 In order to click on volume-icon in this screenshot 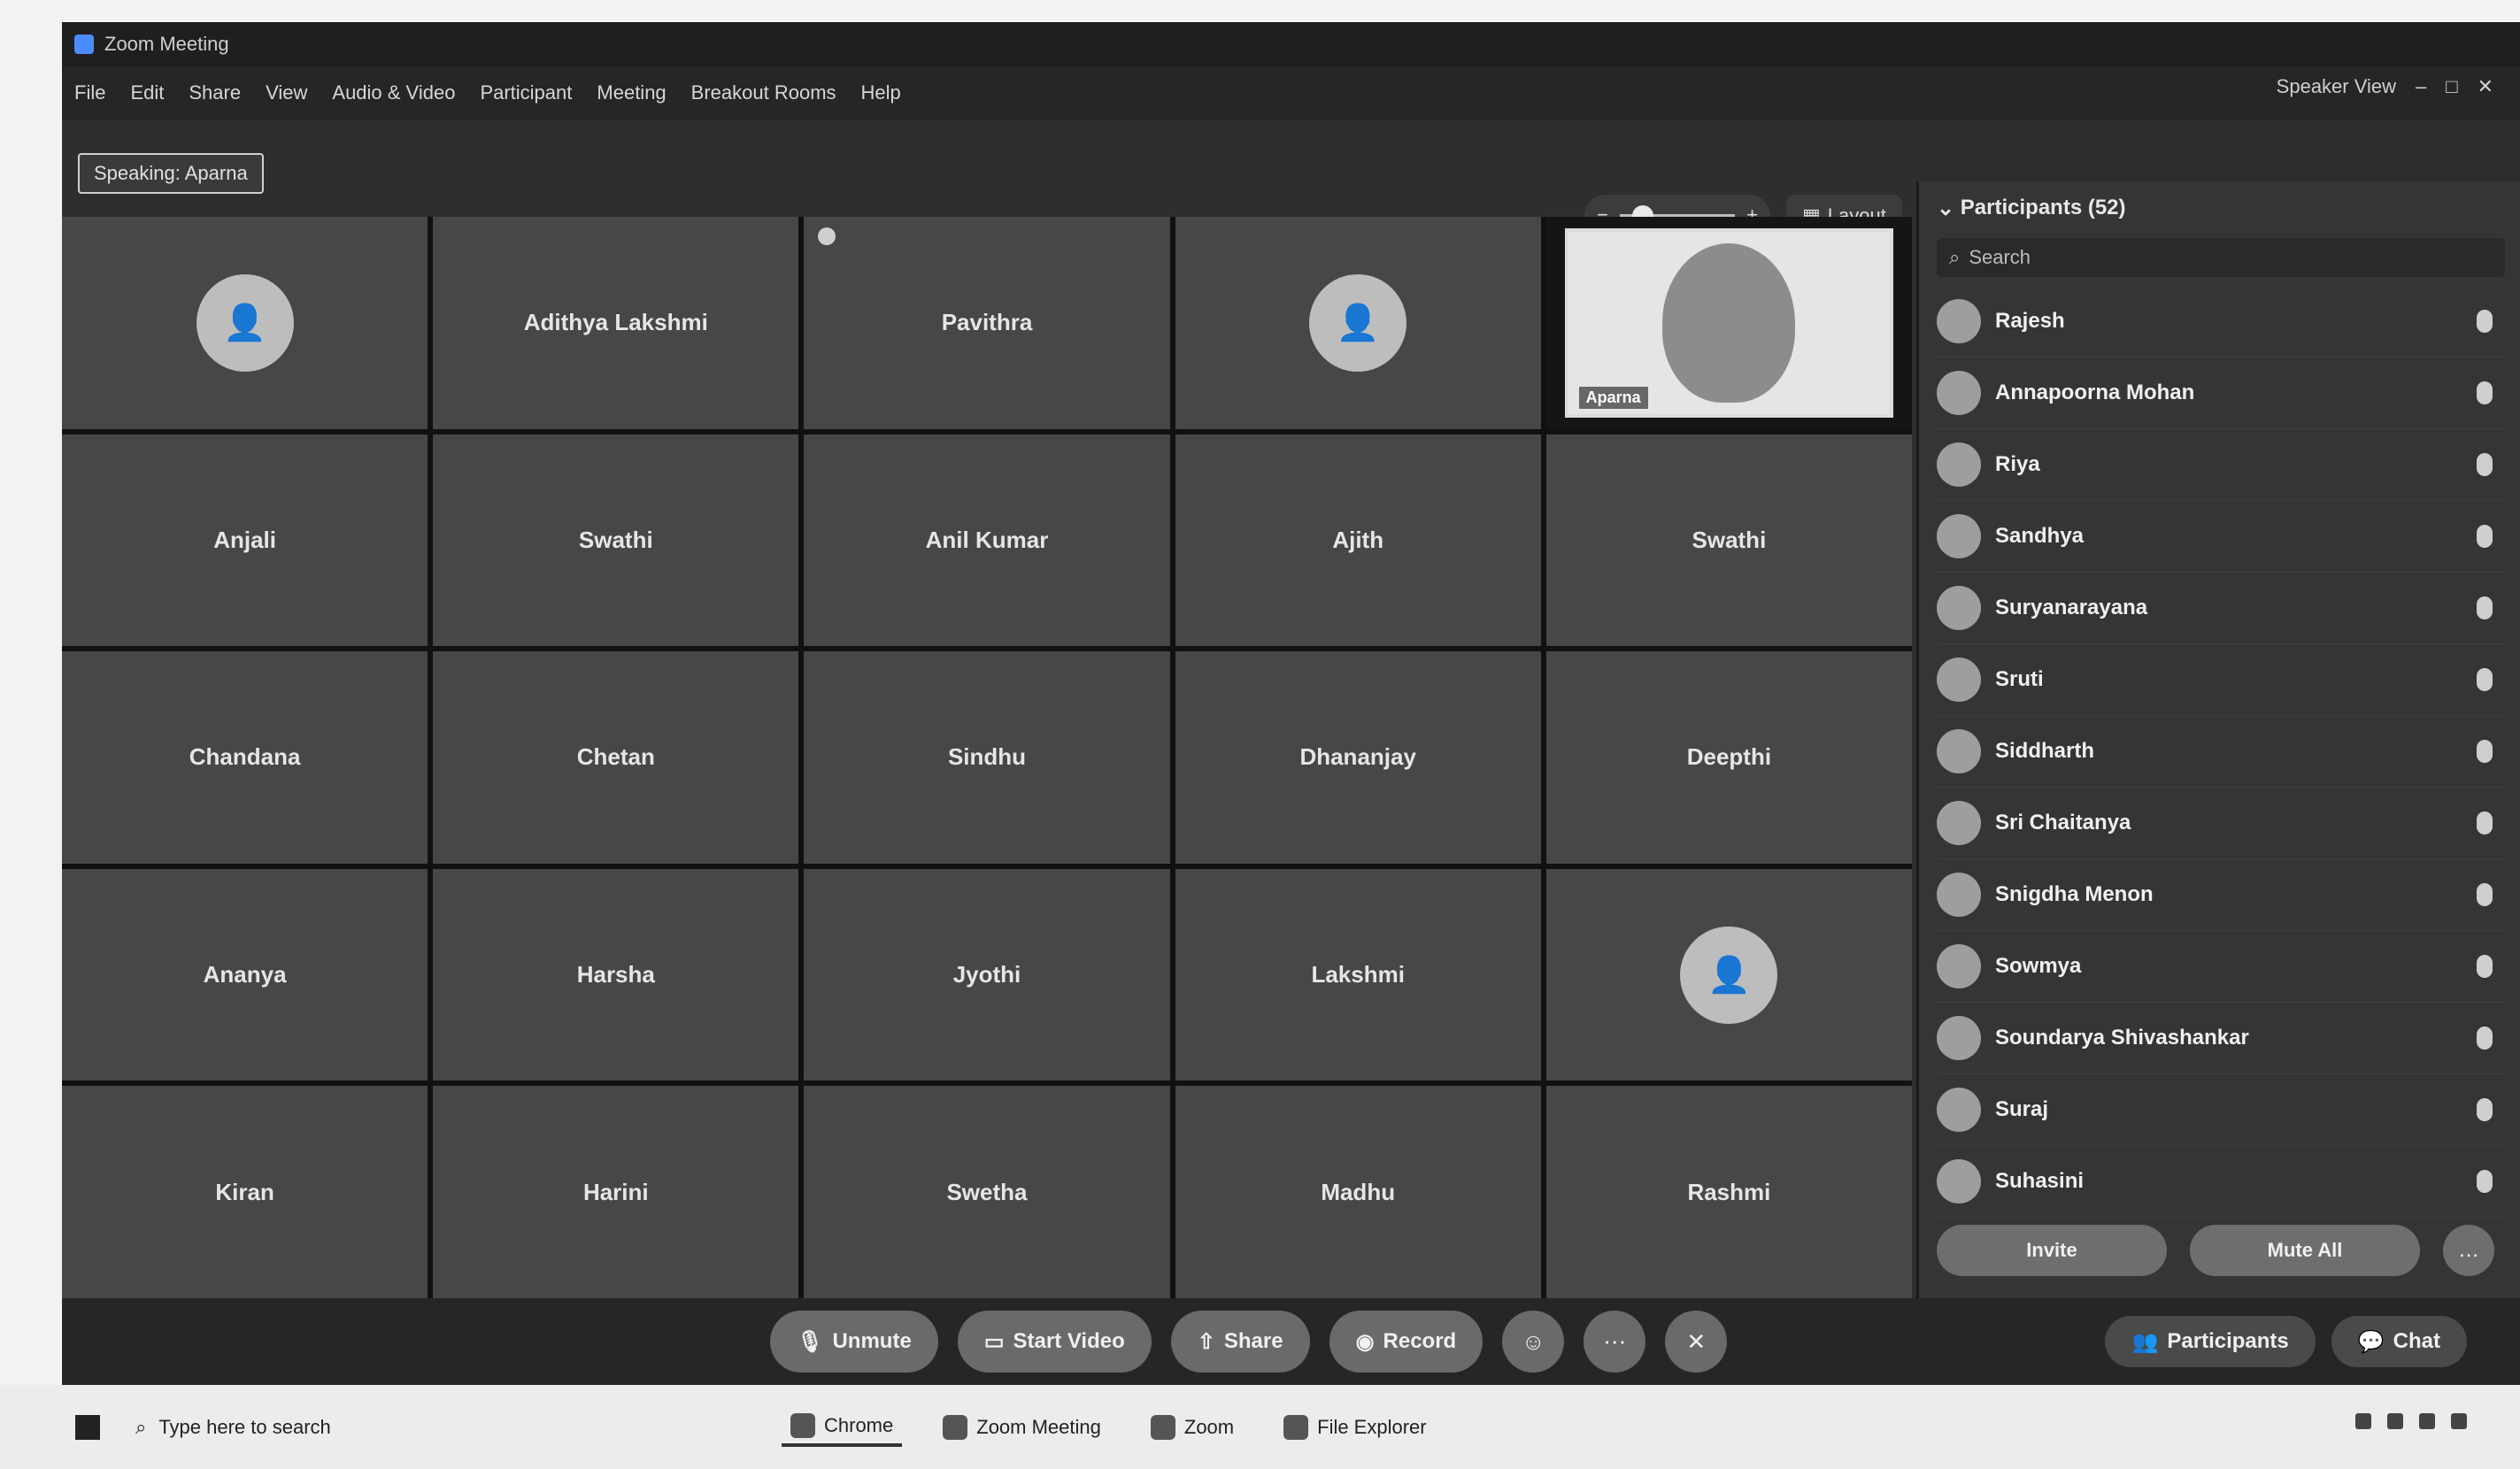, I will do `click(2395, 1421)`.